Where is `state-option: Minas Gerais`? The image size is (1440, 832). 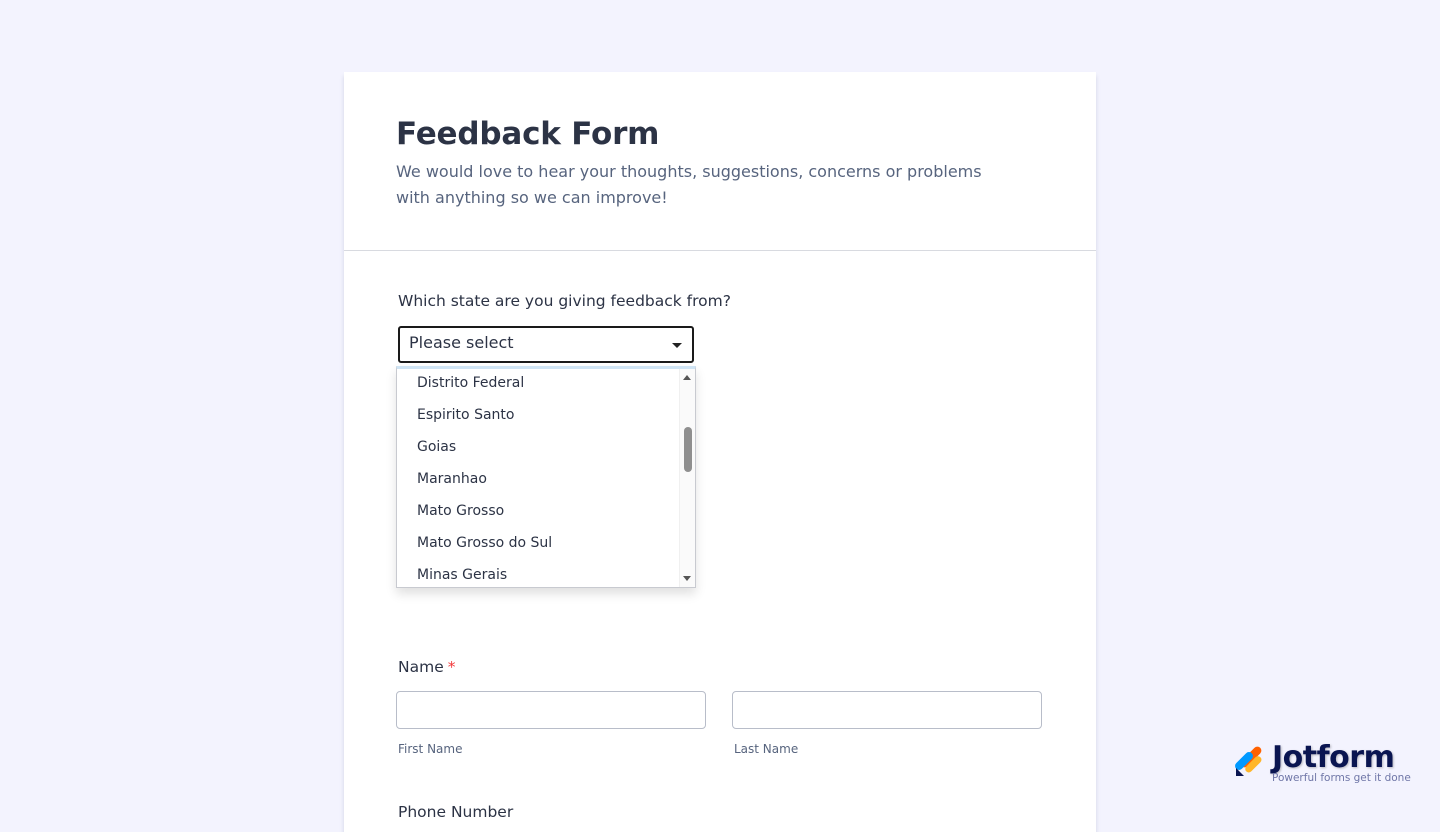 state-option: Minas Gerais is located at coordinates (462, 575).